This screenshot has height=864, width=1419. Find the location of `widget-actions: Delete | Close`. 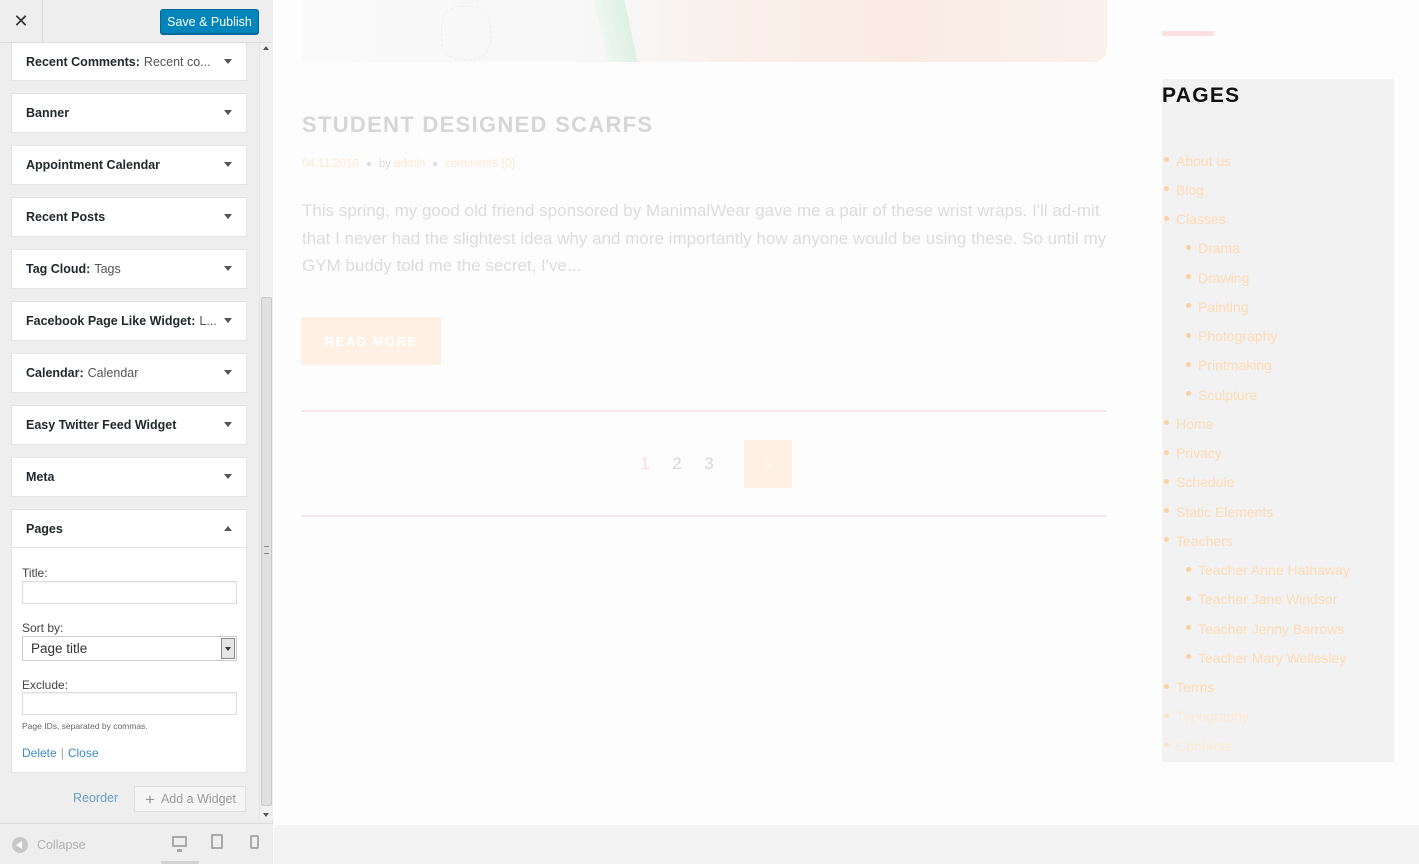

widget-actions: Delete | Close is located at coordinates (60, 753).